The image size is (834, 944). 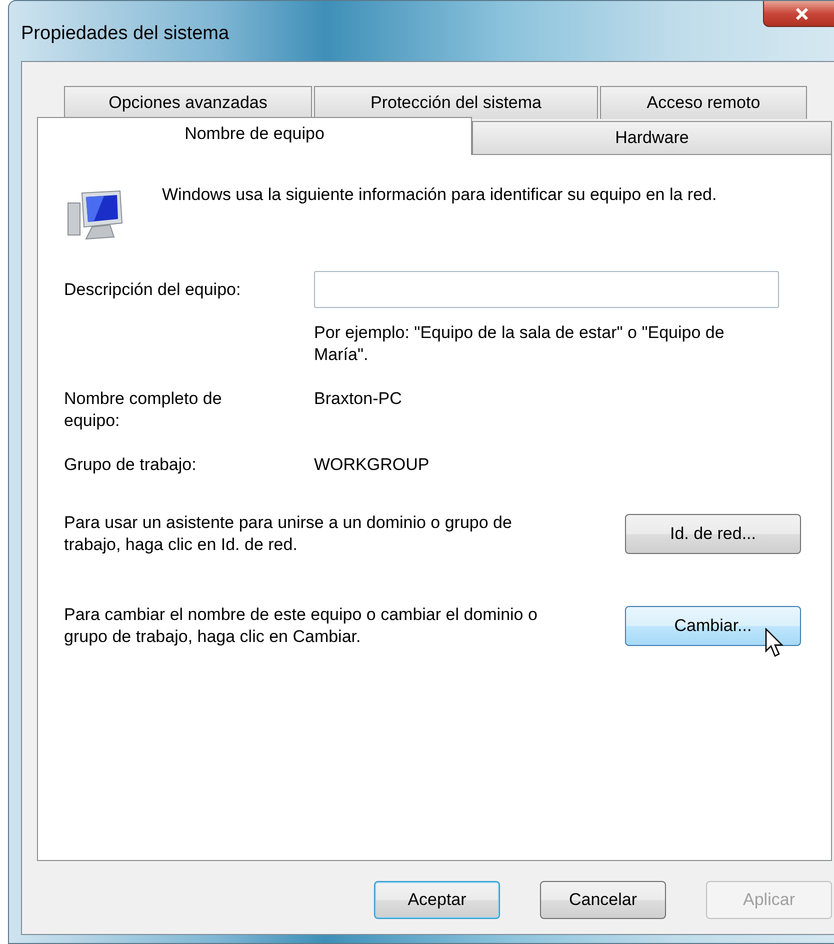 What do you see at coordinates (603, 900) in the screenshot?
I see `dialog-button: Cancelar` at bounding box center [603, 900].